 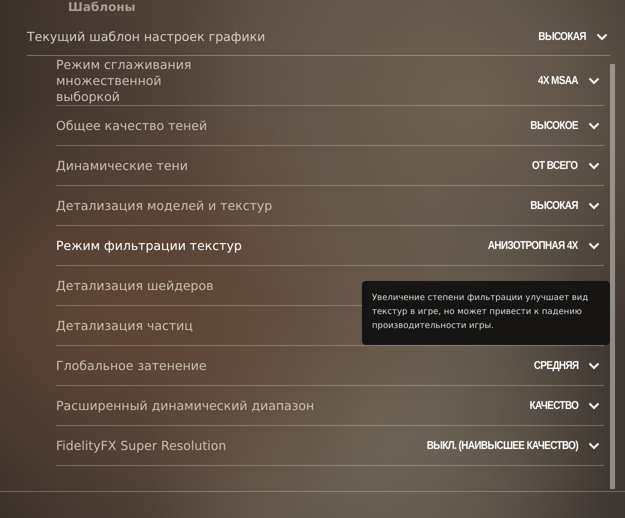 What do you see at coordinates (554, 126) in the screenshot?
I see `setting-value: ВЫСОКОЕ` at bounding box center [554, 126].